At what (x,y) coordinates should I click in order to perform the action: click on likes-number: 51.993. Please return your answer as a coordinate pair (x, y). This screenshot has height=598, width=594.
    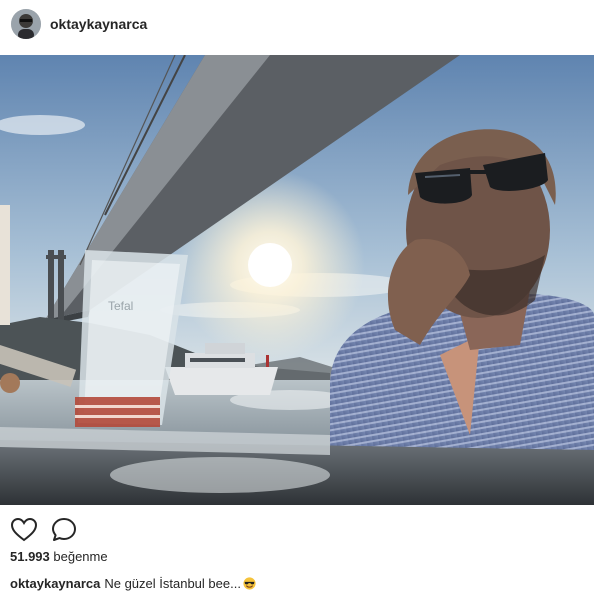
    Looking at the image, I should click on (30, 556).